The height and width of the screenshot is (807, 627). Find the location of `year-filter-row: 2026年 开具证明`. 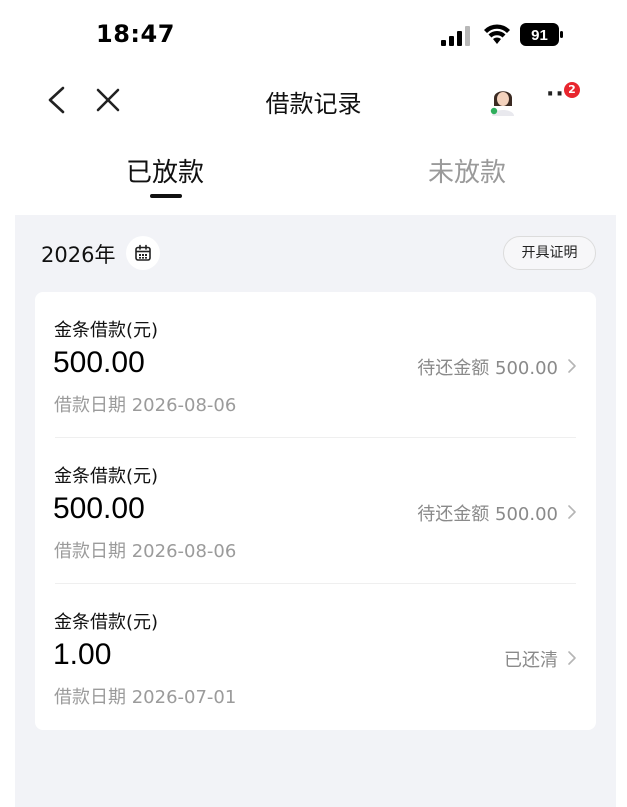

year-filter-row: 2026年 开具证明 is located at coordinates (315, 254).